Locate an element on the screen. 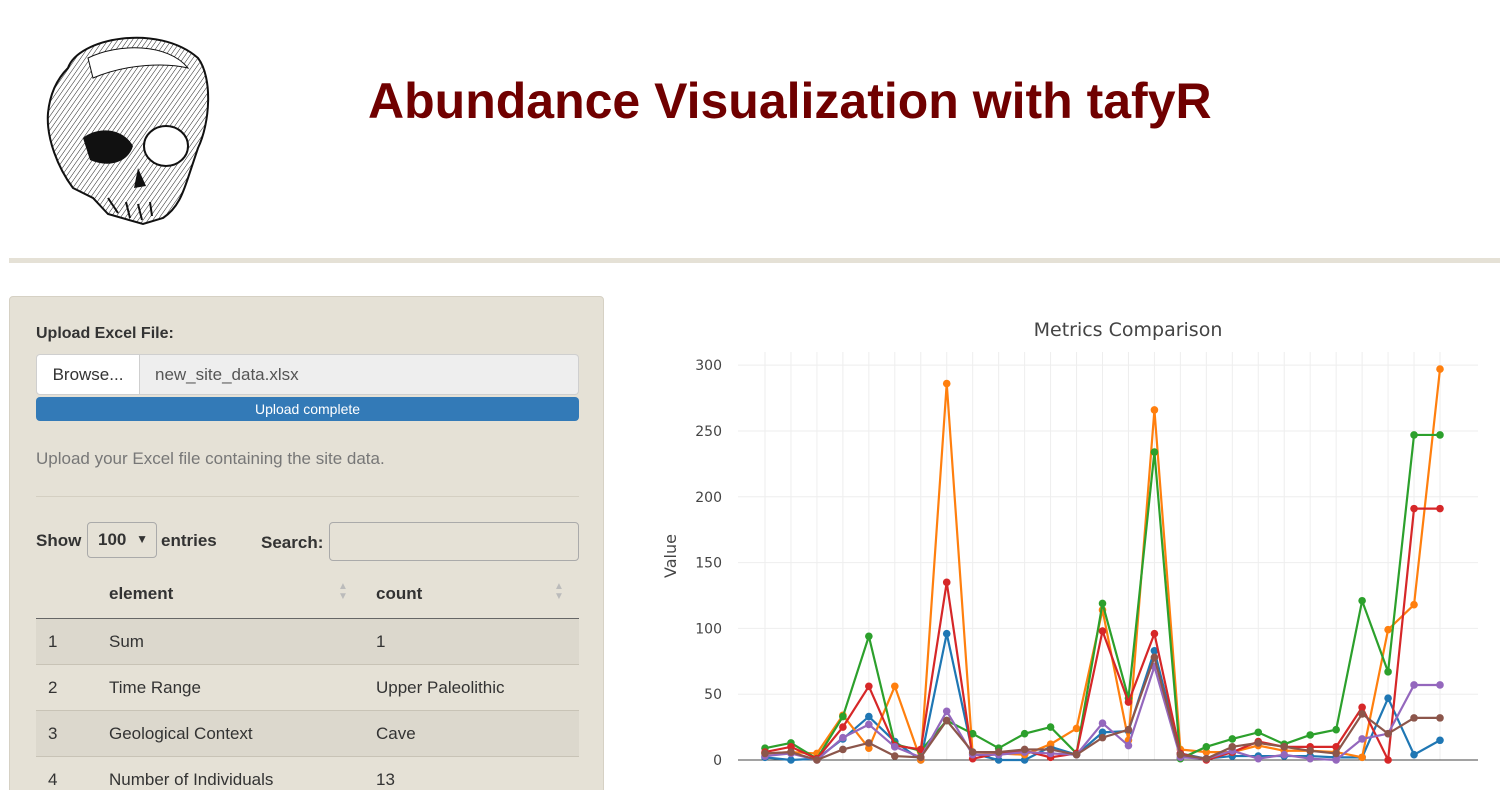 The height and width of the screenshot is (790, 1500). y-tick-label: 0 is located at coordinates (717, 761).